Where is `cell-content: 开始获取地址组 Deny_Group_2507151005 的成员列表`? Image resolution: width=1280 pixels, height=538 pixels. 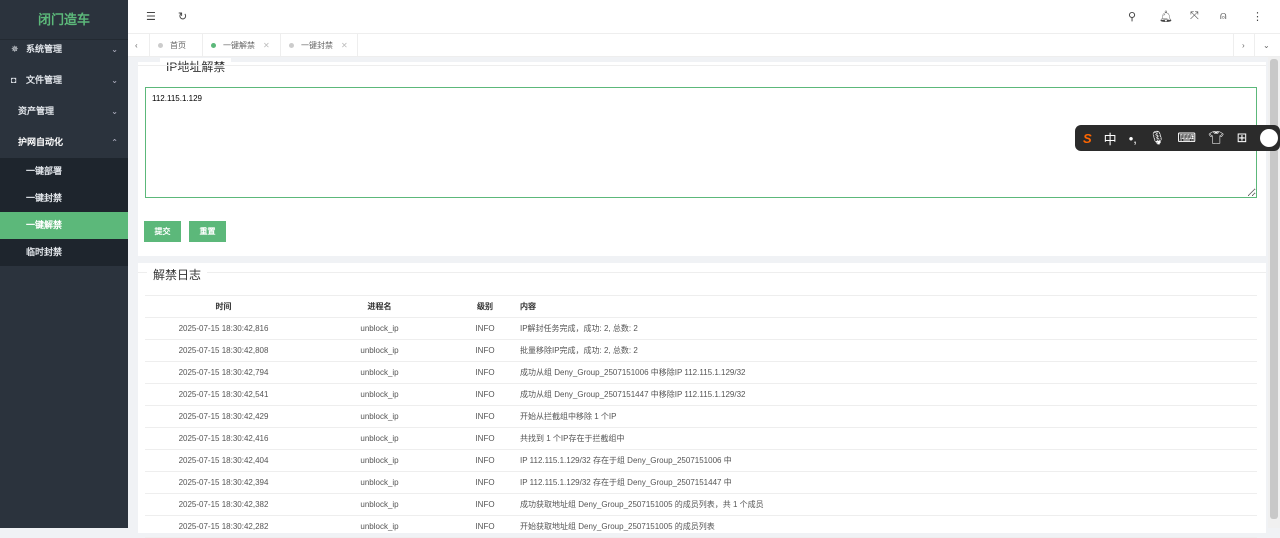 cell-content: 开始获取地址组 Deny_Group_2507151005 的成员列表 is located at coordinates (885, 526).